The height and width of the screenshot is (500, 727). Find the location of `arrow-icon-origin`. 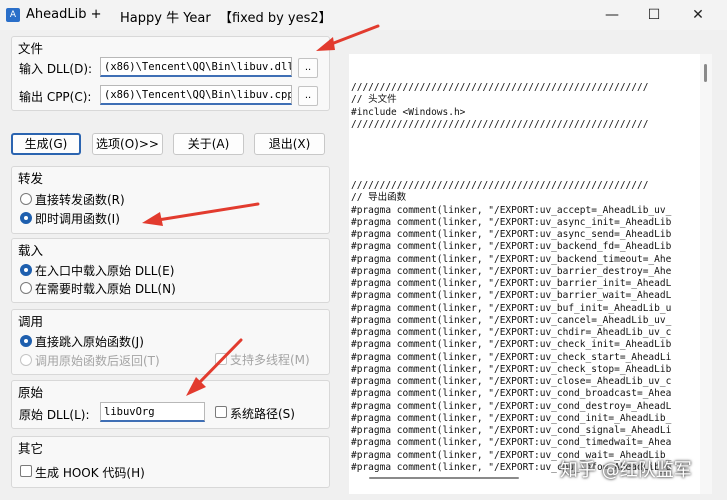

arrow-icon-origin is located at coordinates (214, 367).